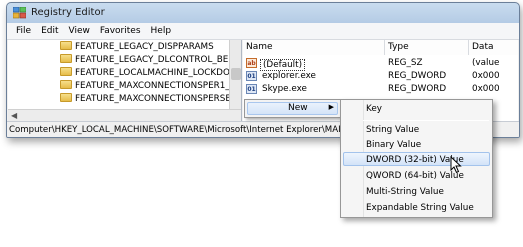 The width and height of the screenshot is (523, 247). I want to click on value-type: REG_SZ, so click(405, 63).